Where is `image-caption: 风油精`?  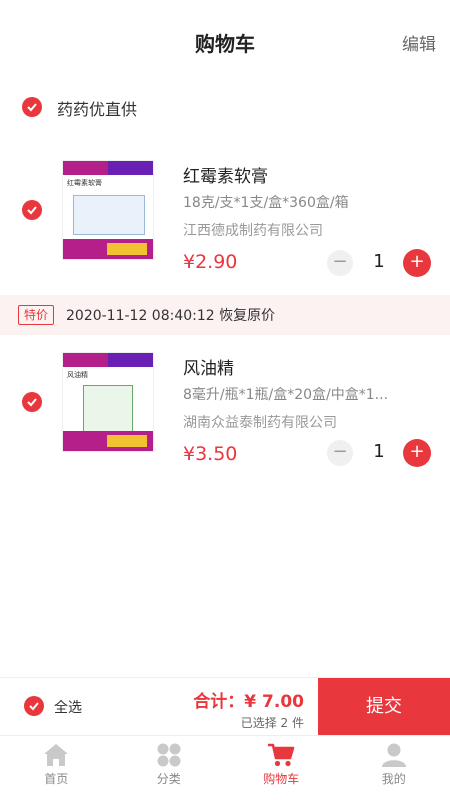
image-caption: 风油精 is located at coordinates (77, 375).